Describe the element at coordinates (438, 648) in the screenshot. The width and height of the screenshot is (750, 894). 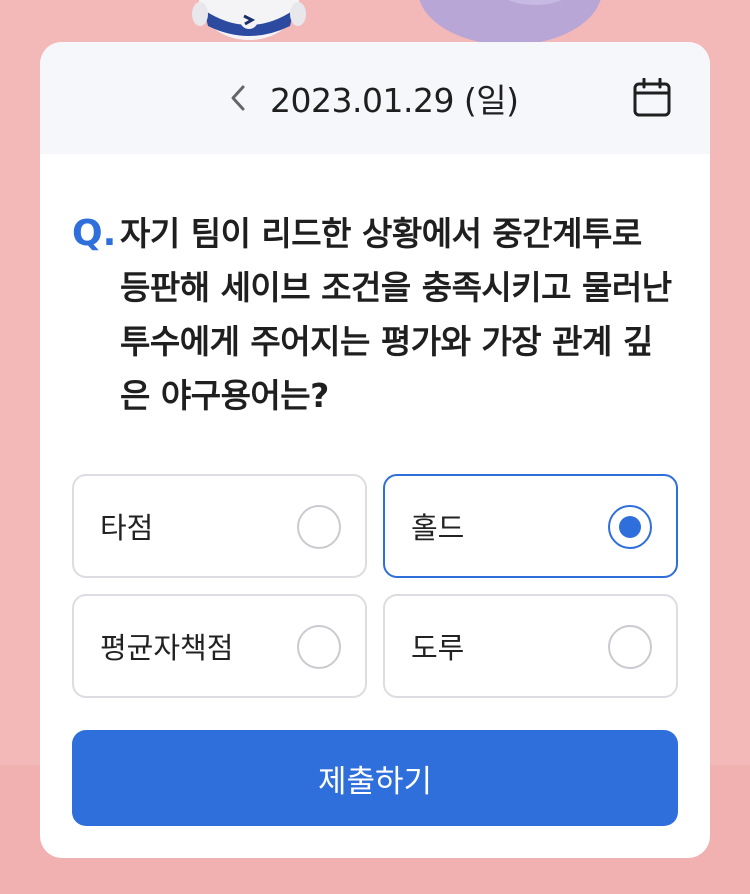
I see `option-label: 도루` at that location.